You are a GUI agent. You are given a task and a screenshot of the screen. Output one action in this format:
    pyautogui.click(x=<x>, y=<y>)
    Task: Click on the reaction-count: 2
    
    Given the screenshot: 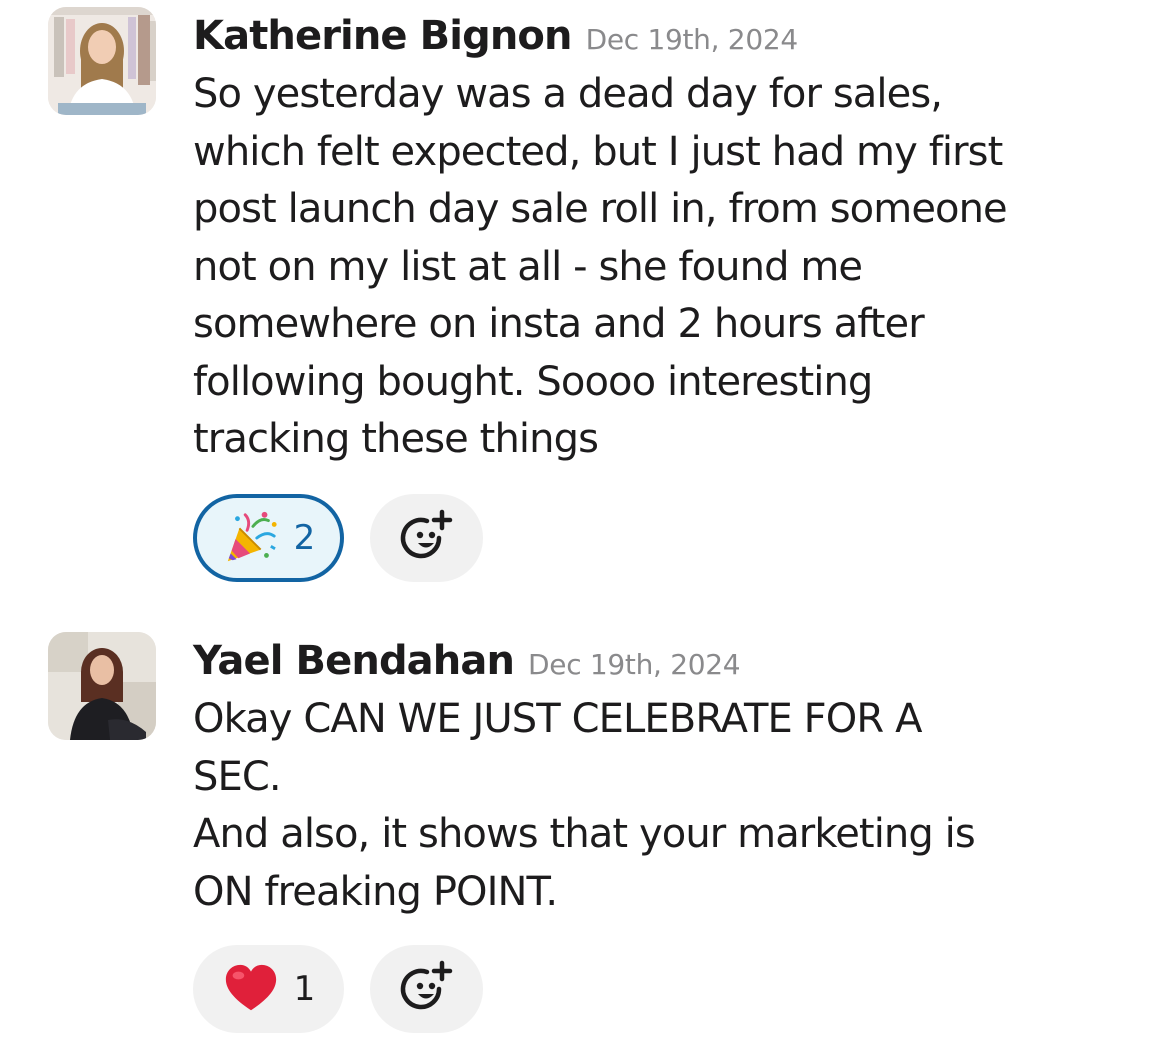 What is the action you would take?
    pyautogui.click(x=304, y=538)
    